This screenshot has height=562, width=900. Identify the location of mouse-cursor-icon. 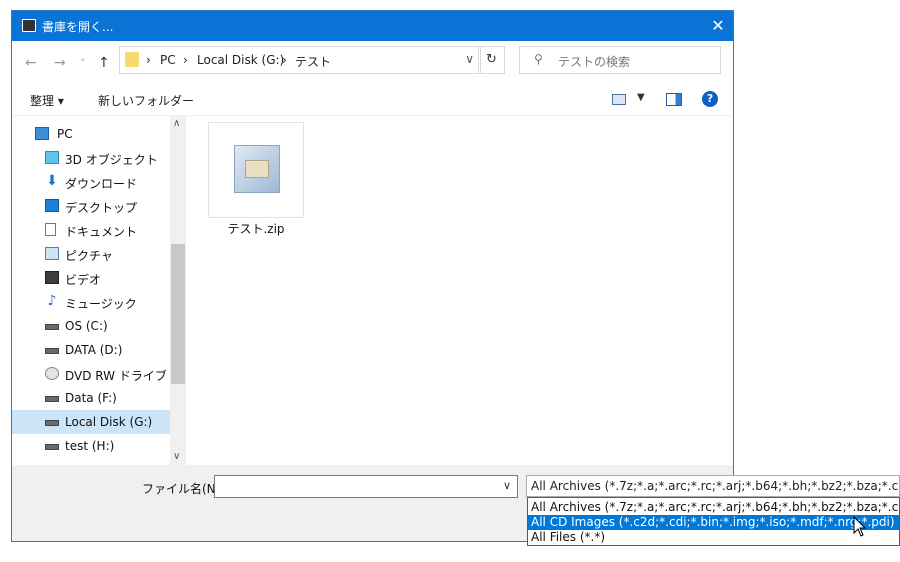
(860, 526).